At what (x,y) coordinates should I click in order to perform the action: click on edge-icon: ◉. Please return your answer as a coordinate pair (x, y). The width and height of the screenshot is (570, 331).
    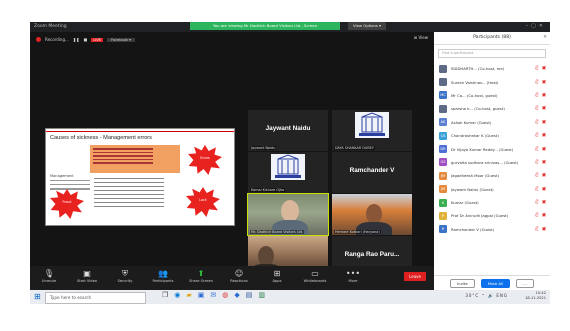
    Looking at the image, I should click on (177, 295).